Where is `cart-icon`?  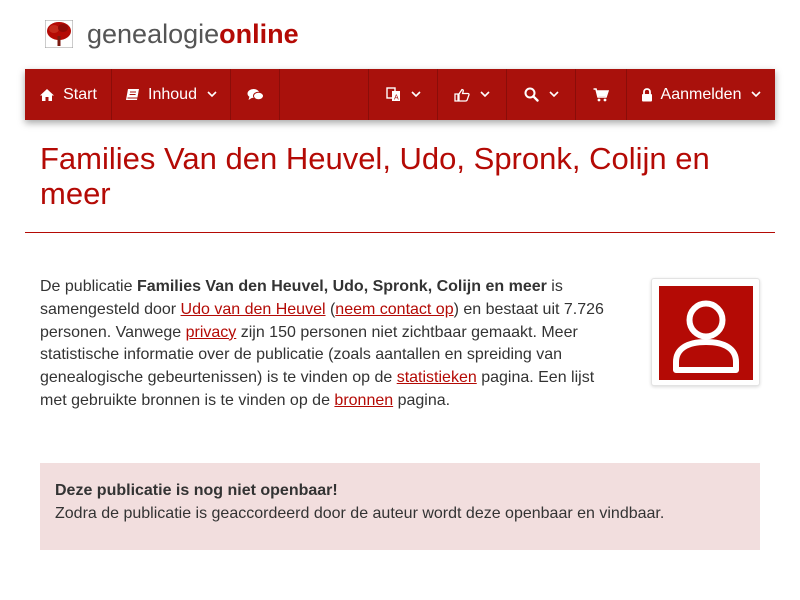
cart-icon is located at coordinates (601, 94).